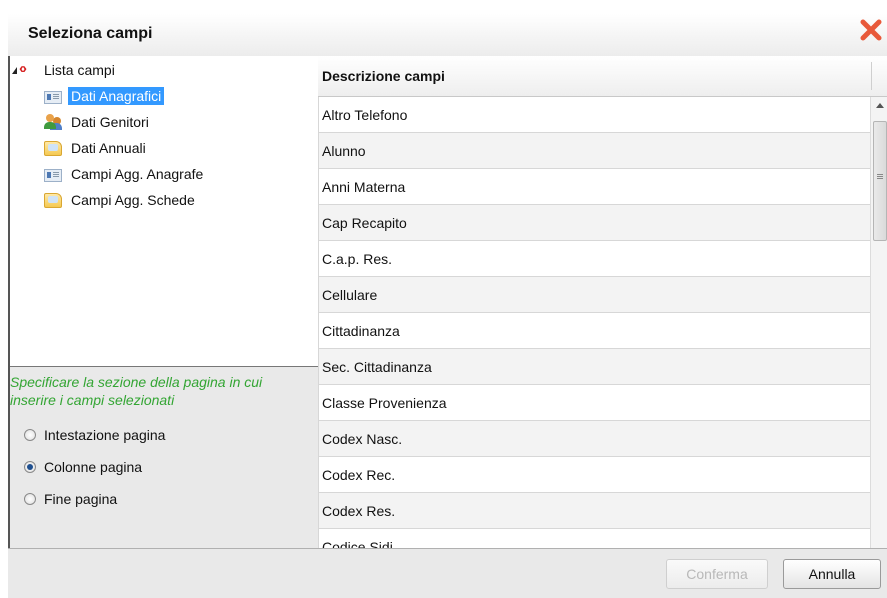 Image resolution: width=887 pixels, height=598 pixels. I want to click on row-cell: Anni Materna, so click(364, 187).